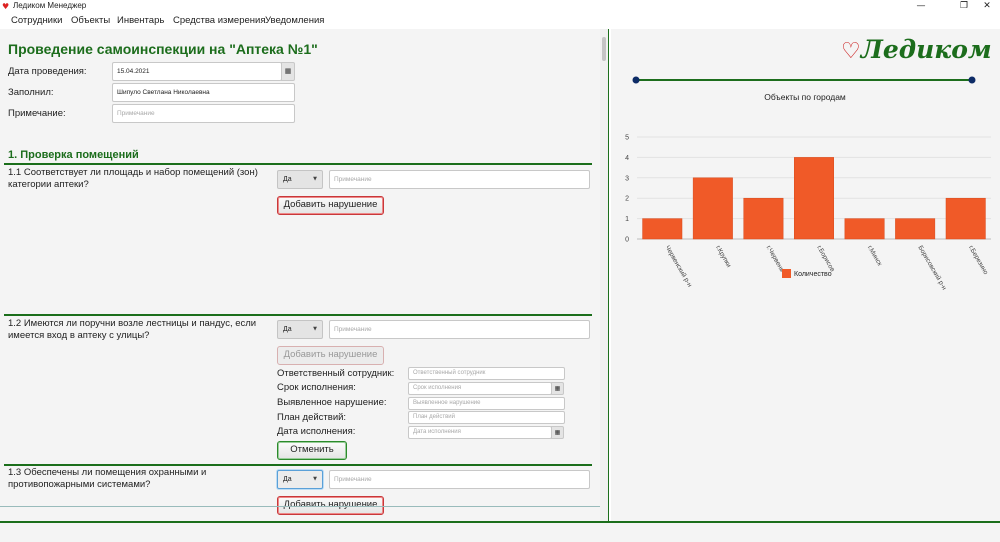  Describe the element at coordinates (6, 6) in the screenshot. I see `ledikom-app-icon: ♥` at that location.